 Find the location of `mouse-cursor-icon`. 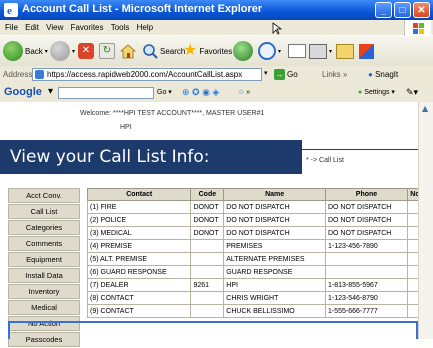

mouse-cursor-icon is located at coordinates (277, 28).